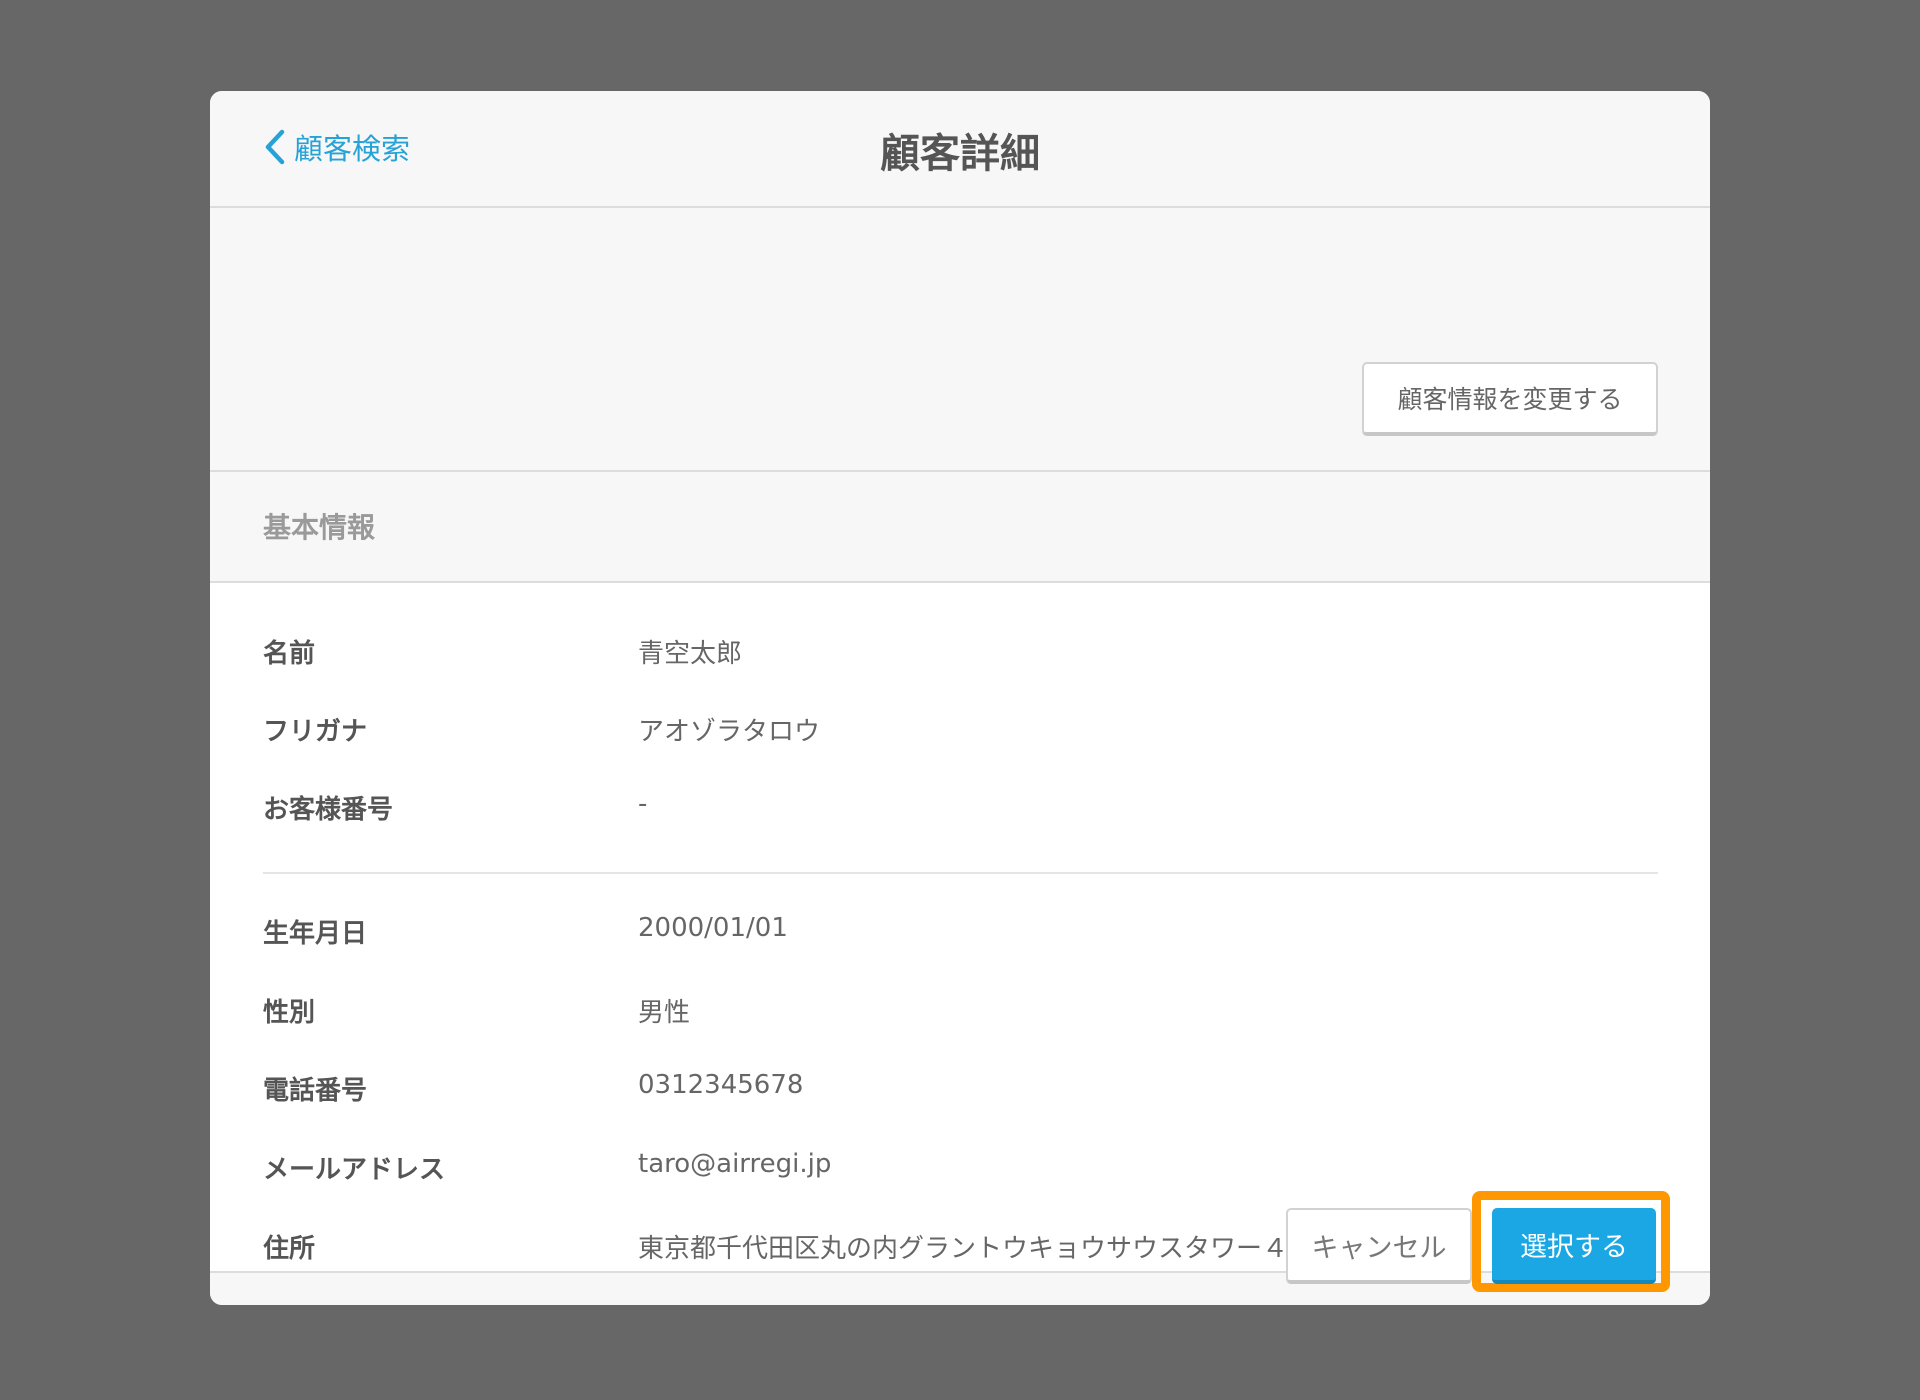 The height and width of the screenshot is (1400, 1920). What do you see at coordinates (729, 732) in the screenshot?
I see `info-value: アオゾラタロウ` at bounding box center [729, 732].